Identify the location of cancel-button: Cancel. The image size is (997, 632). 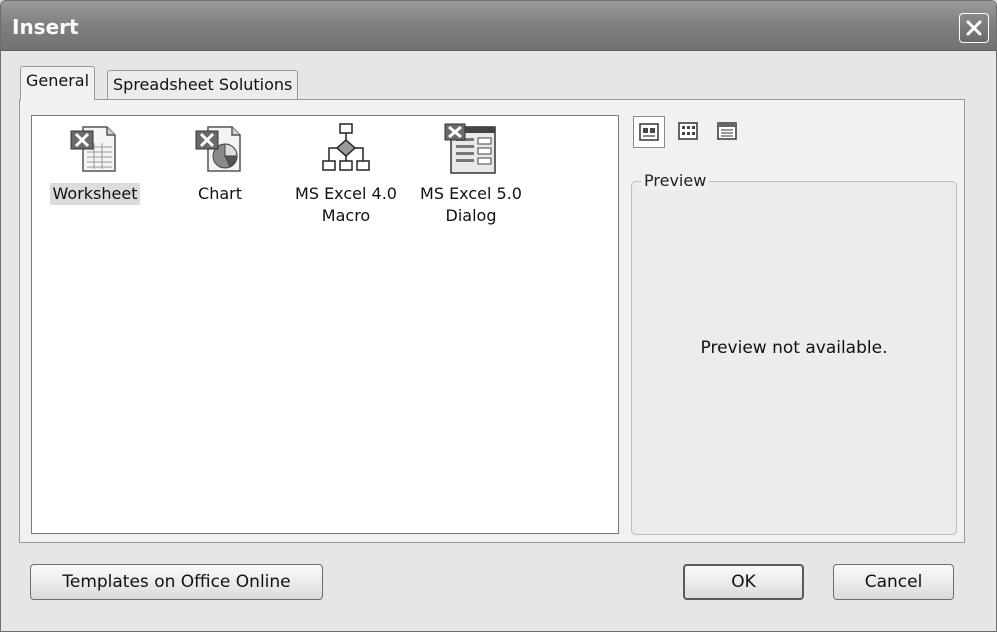
(893, 582).